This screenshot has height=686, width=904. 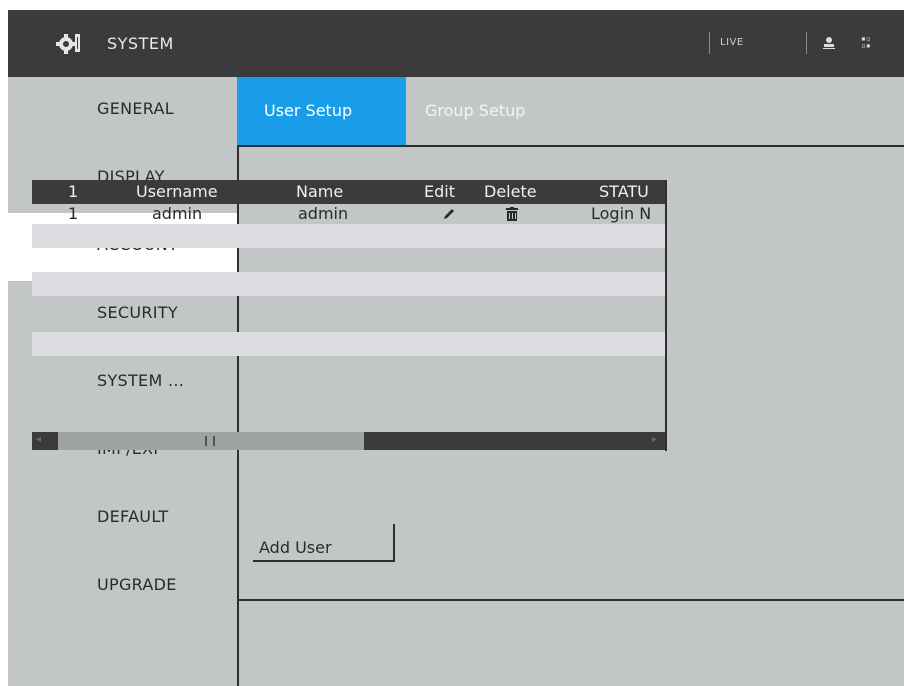 What do you see at coordinates (654, 439) in the screenshot?
I see `scroll-right-icon: ▸` at bounding box center [654, 439].